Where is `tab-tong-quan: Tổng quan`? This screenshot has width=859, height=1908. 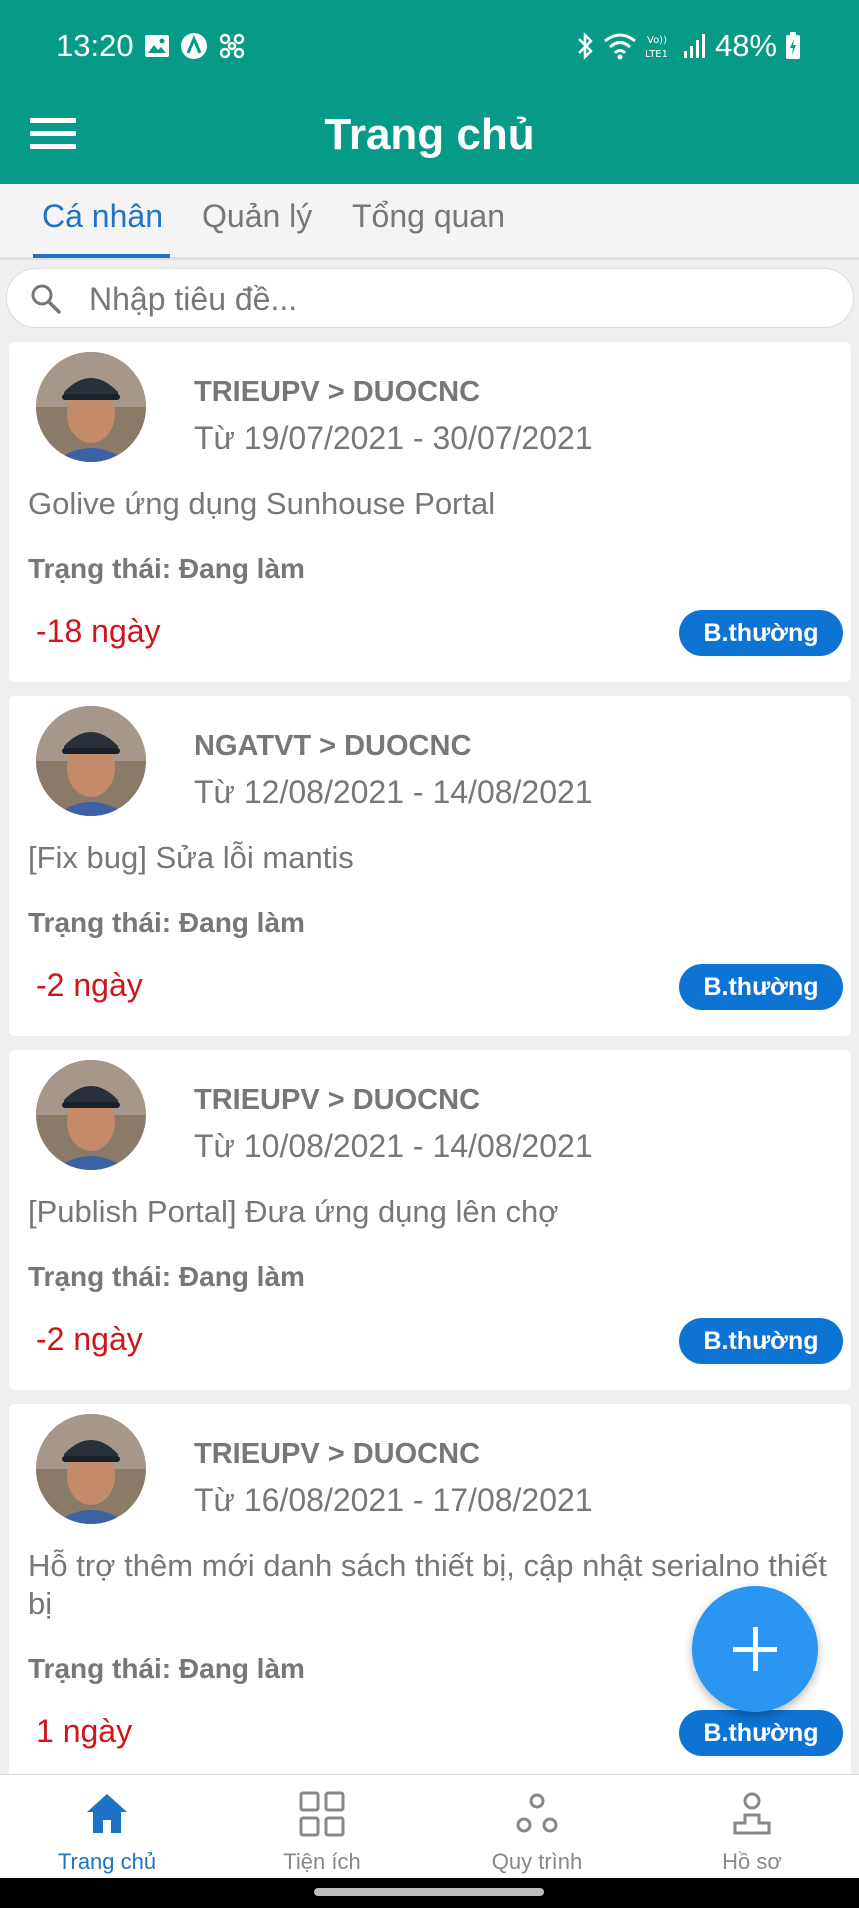 tab-tong-quan: Tổng quan is located at coordinates (428, 216).